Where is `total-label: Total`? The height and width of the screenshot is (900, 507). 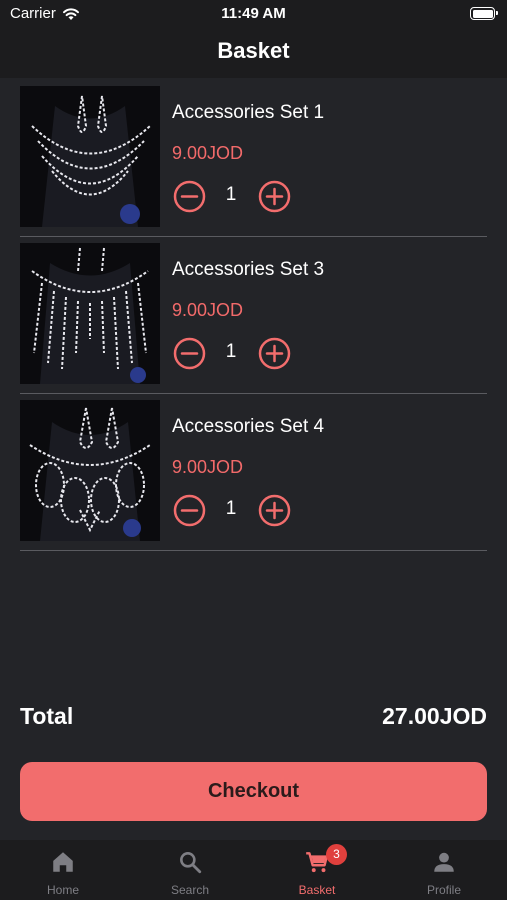 total-label: Total is located at coordinates (47, 716).